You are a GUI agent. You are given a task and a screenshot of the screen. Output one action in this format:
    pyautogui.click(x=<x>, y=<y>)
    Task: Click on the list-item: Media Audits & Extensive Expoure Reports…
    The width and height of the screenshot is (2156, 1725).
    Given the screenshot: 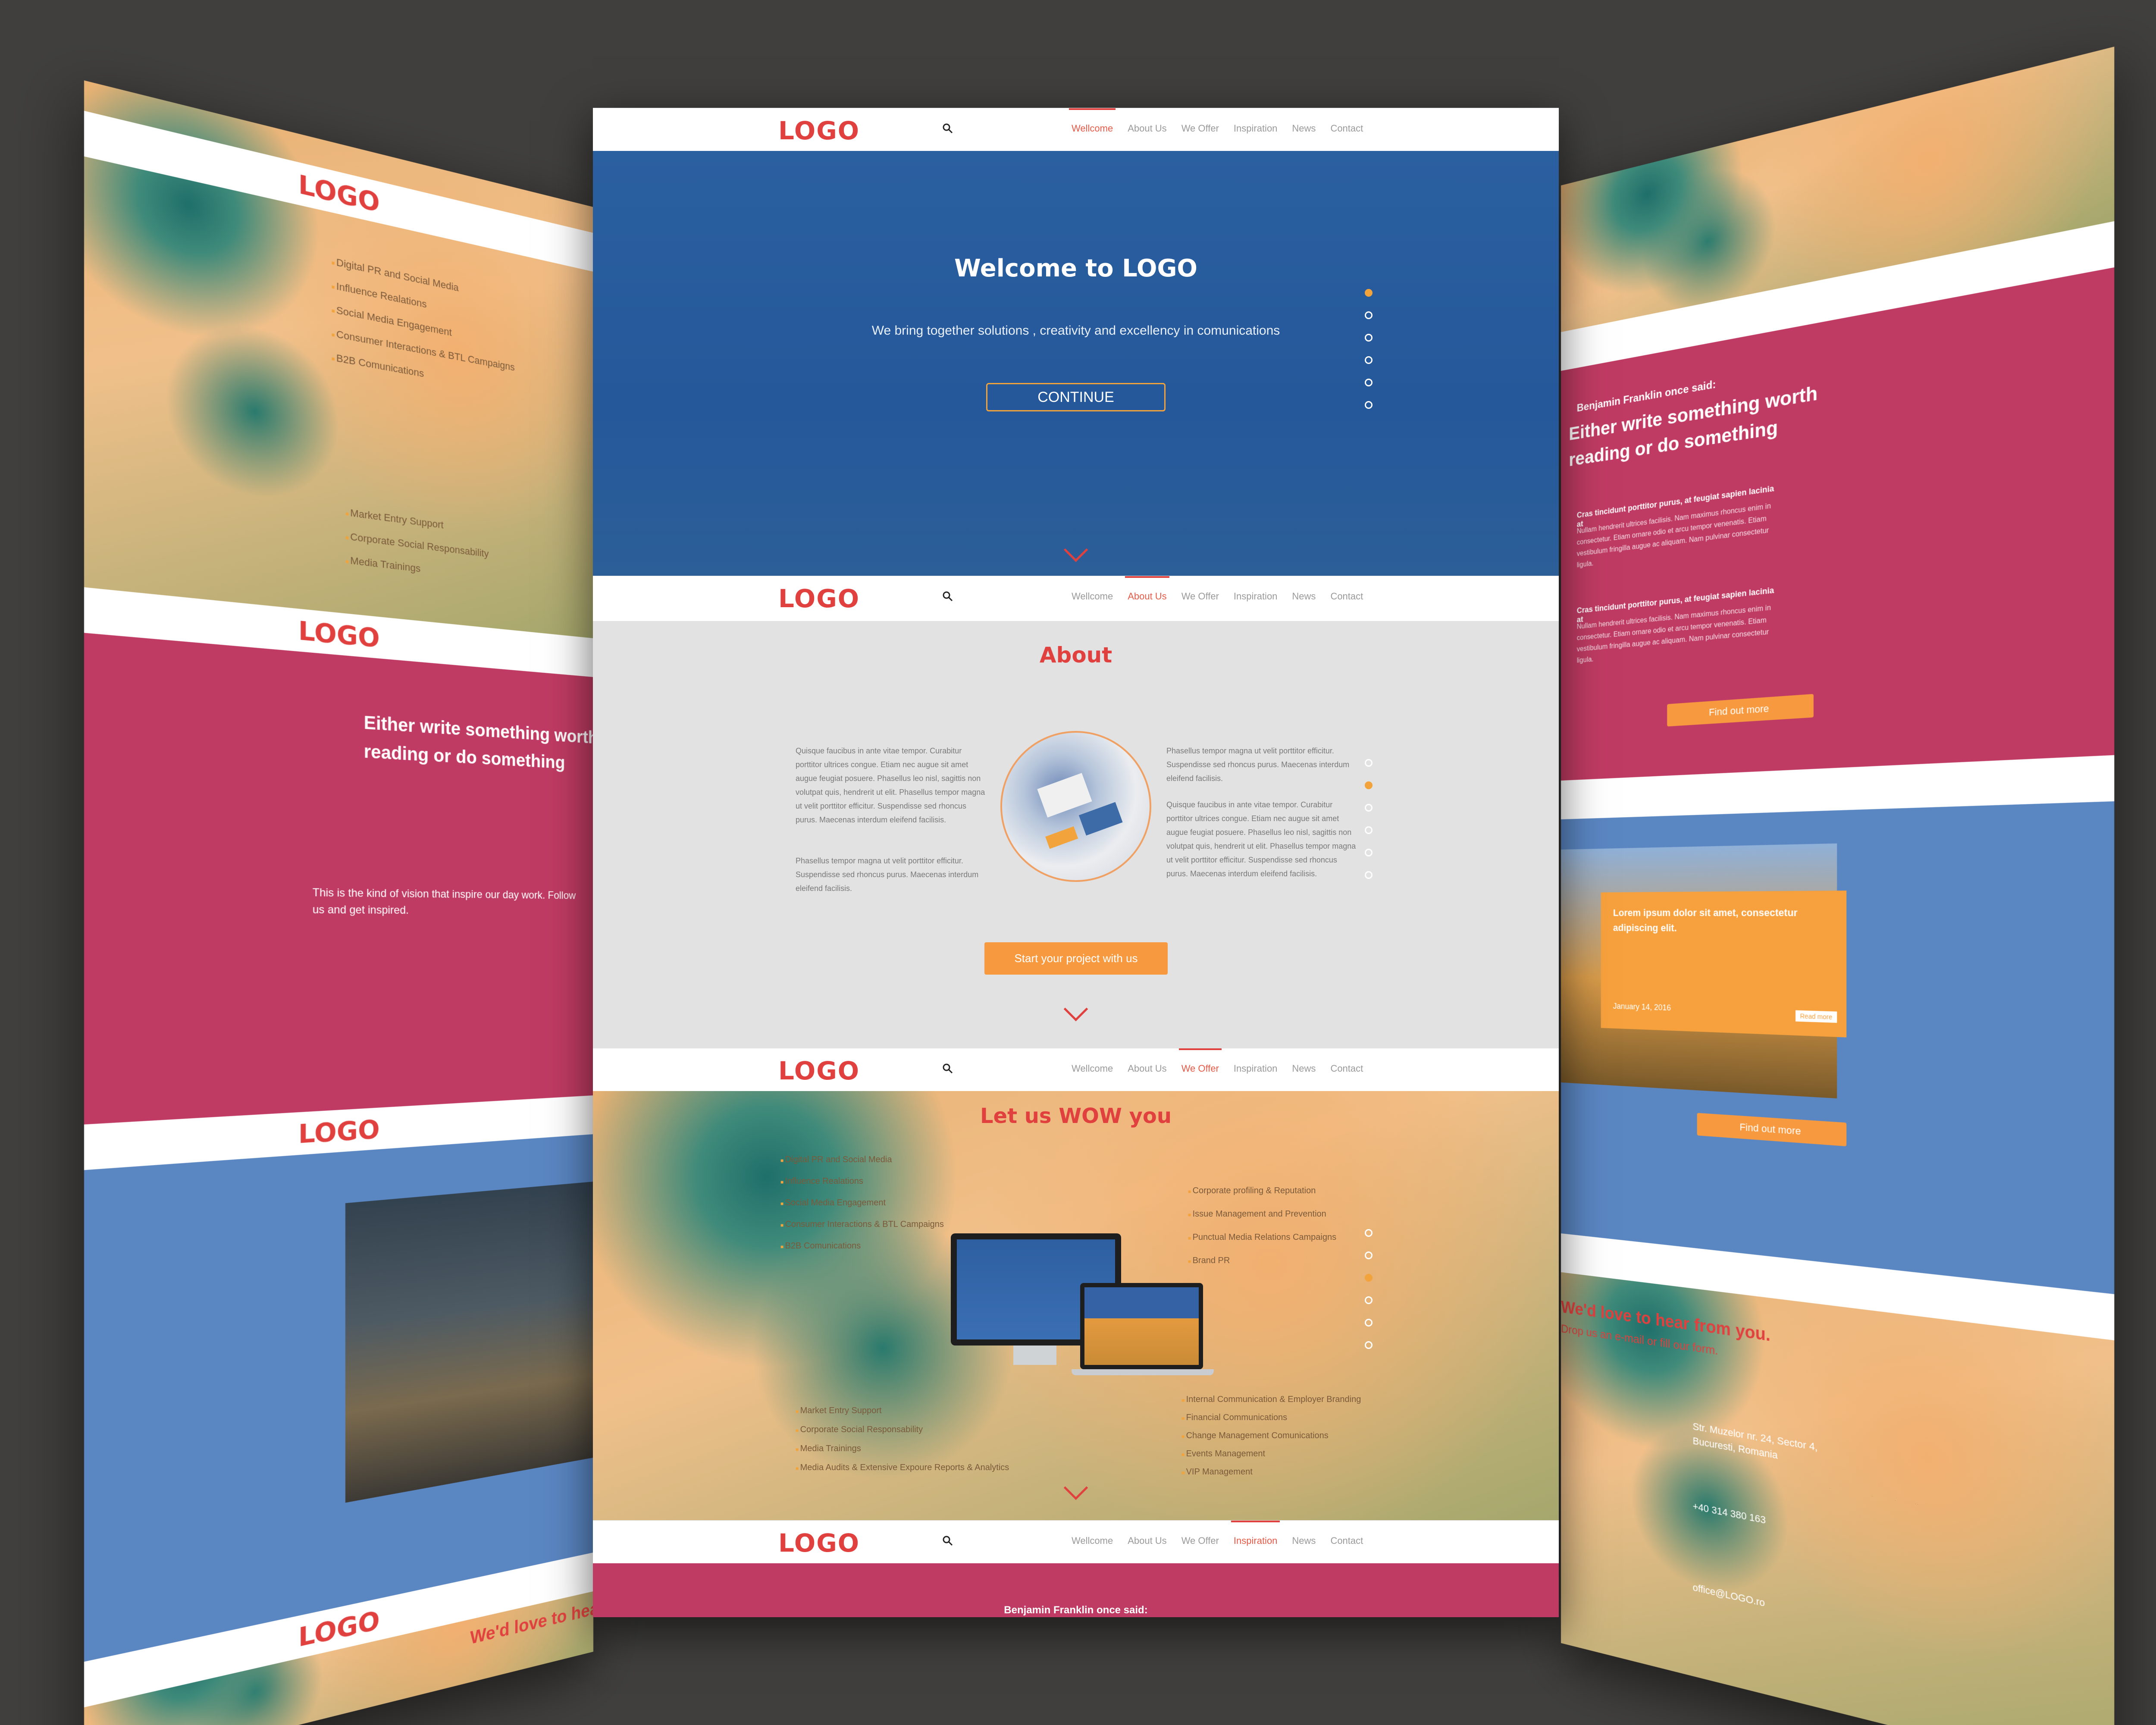 What is the action you would take?
    pyautogui.click(x=902, y=1468)
    